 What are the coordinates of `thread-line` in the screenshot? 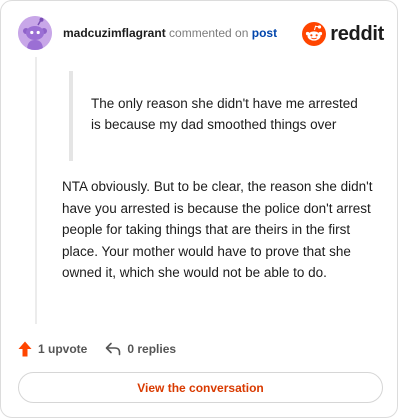 It's located at (36, 190).